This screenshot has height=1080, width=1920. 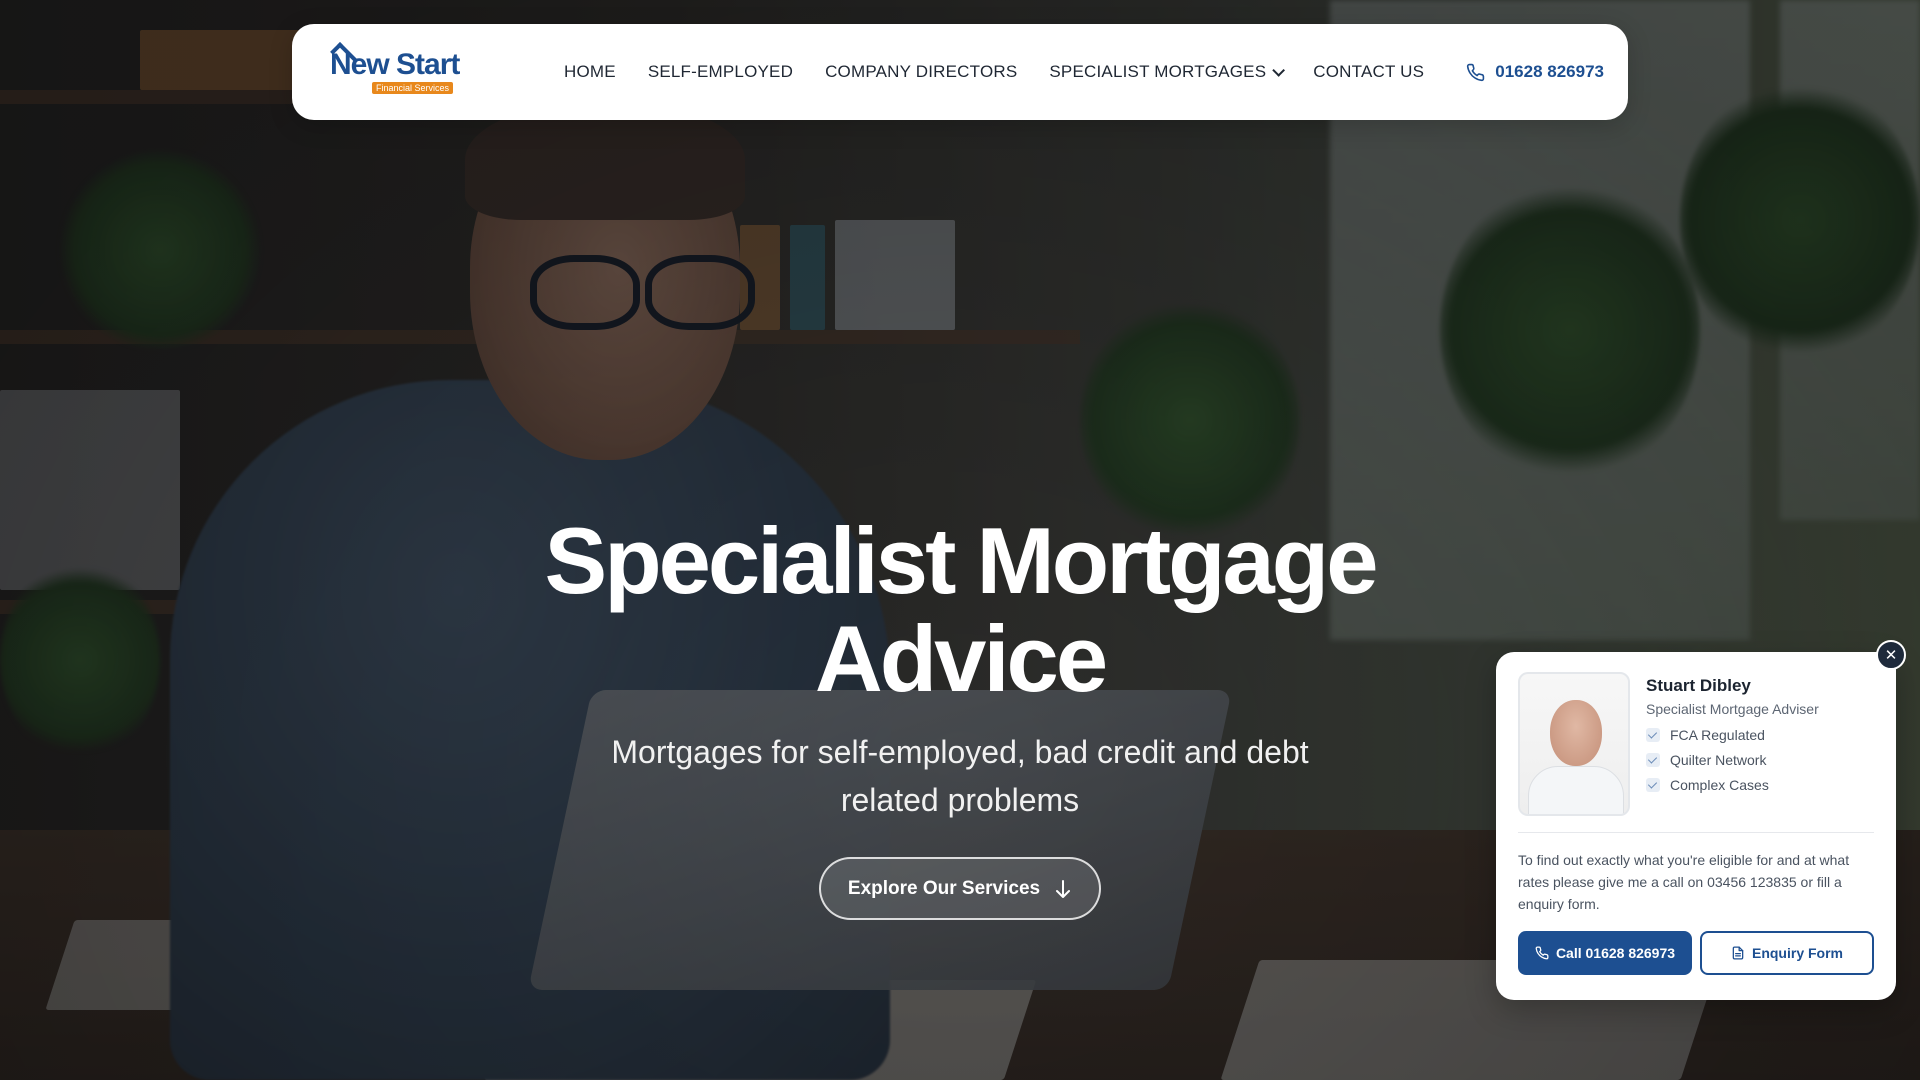 I want to click on nav-phone-number: 01628 826973, so click(x=1549, y=71).